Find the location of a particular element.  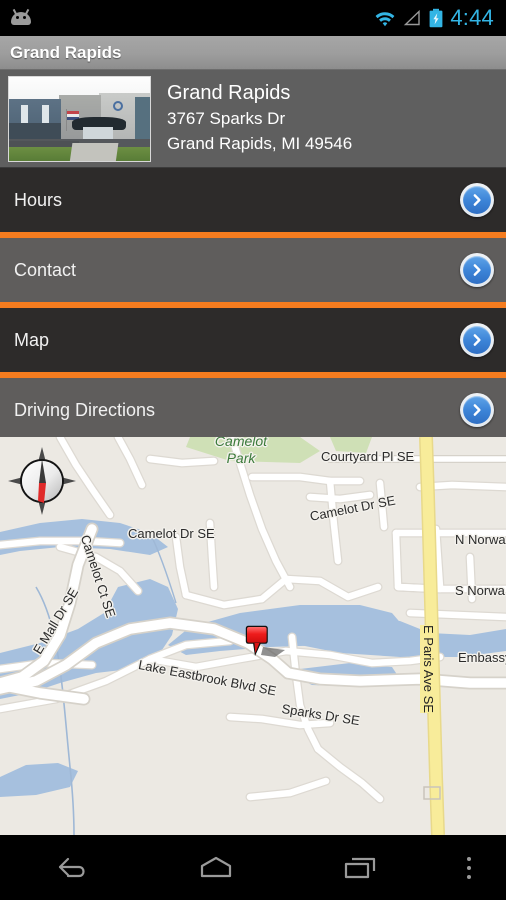

list-item-label: Map is located at coordinates (32, 339).